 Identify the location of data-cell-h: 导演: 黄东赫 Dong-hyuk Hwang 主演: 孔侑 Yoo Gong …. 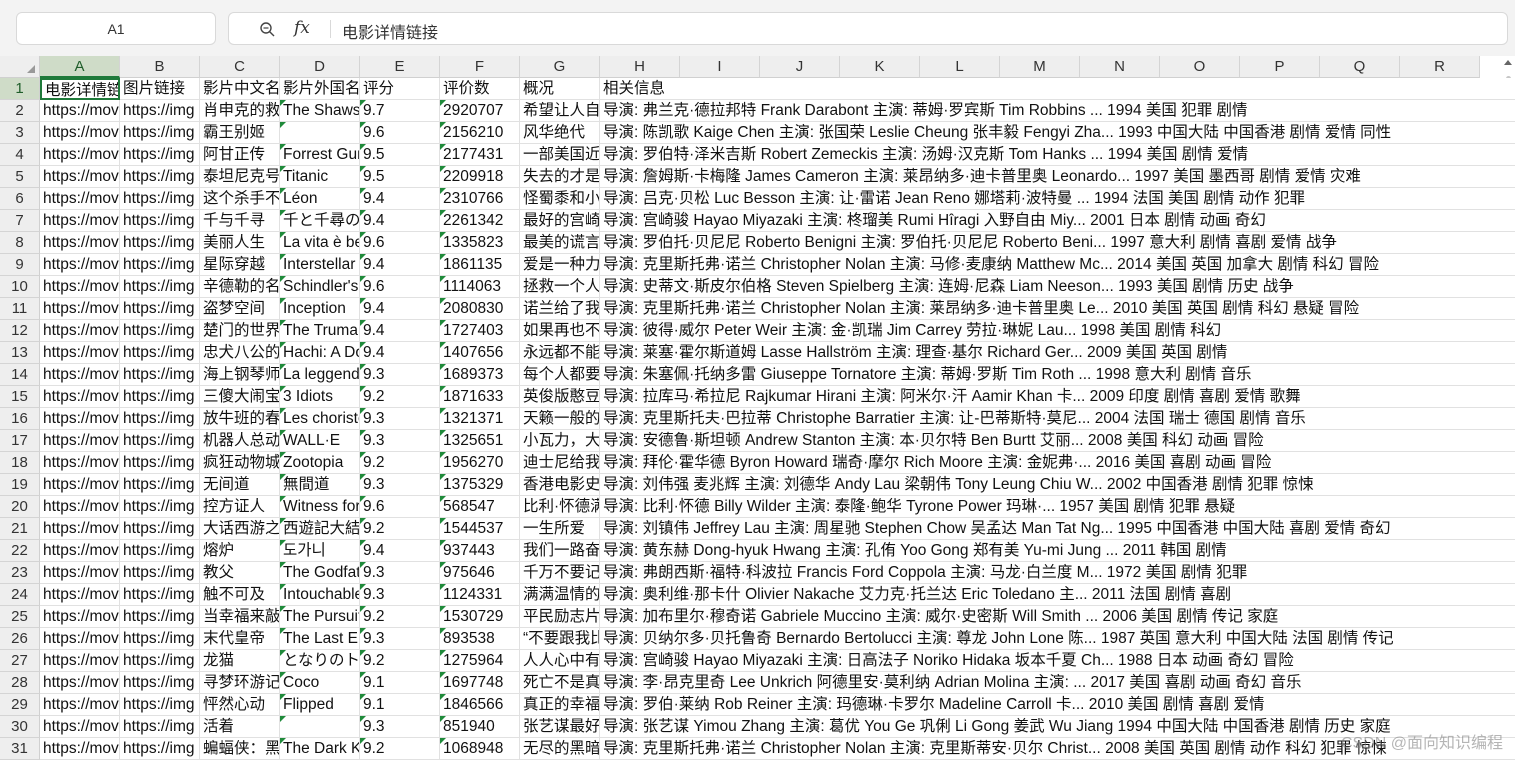
(1057, 551).